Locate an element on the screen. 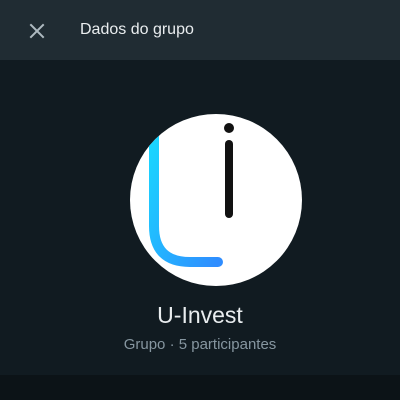 This screenshot has width=400, height=400. group-type: Grupo is located at coordinates (144, 344).